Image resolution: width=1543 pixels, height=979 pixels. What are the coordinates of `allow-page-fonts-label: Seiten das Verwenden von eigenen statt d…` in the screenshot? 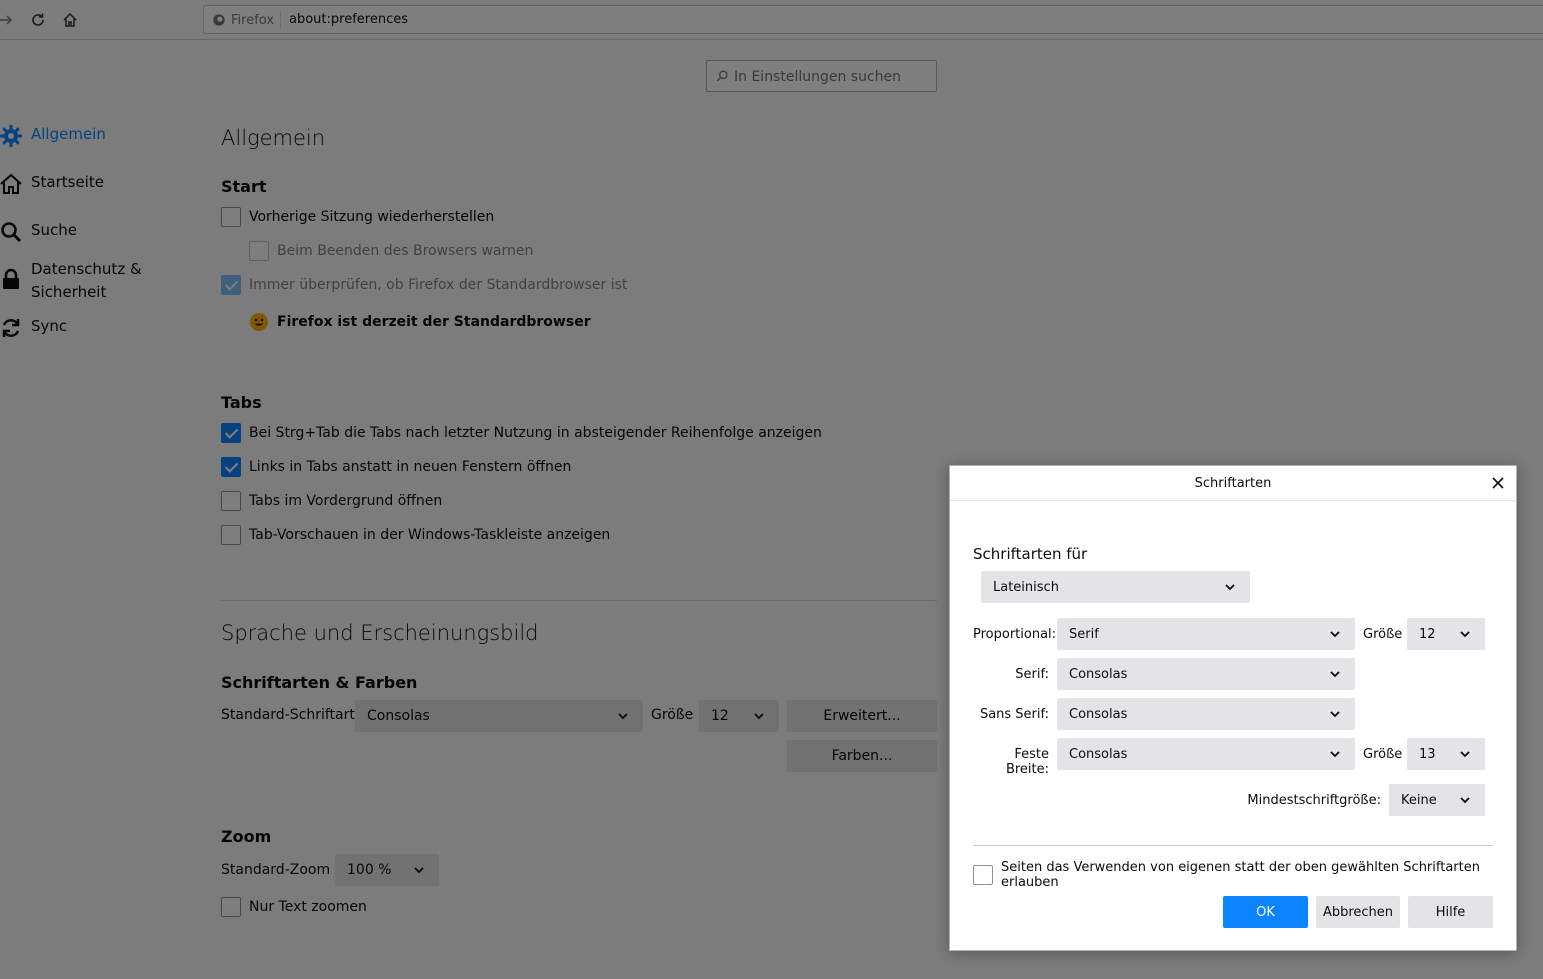 It's located at (1240, 875).